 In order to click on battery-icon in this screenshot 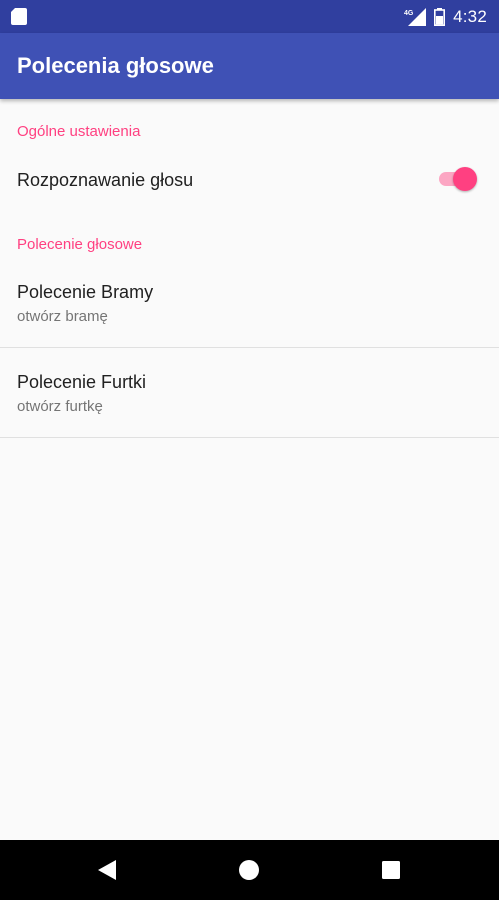, I will do `click(440, 17)`.